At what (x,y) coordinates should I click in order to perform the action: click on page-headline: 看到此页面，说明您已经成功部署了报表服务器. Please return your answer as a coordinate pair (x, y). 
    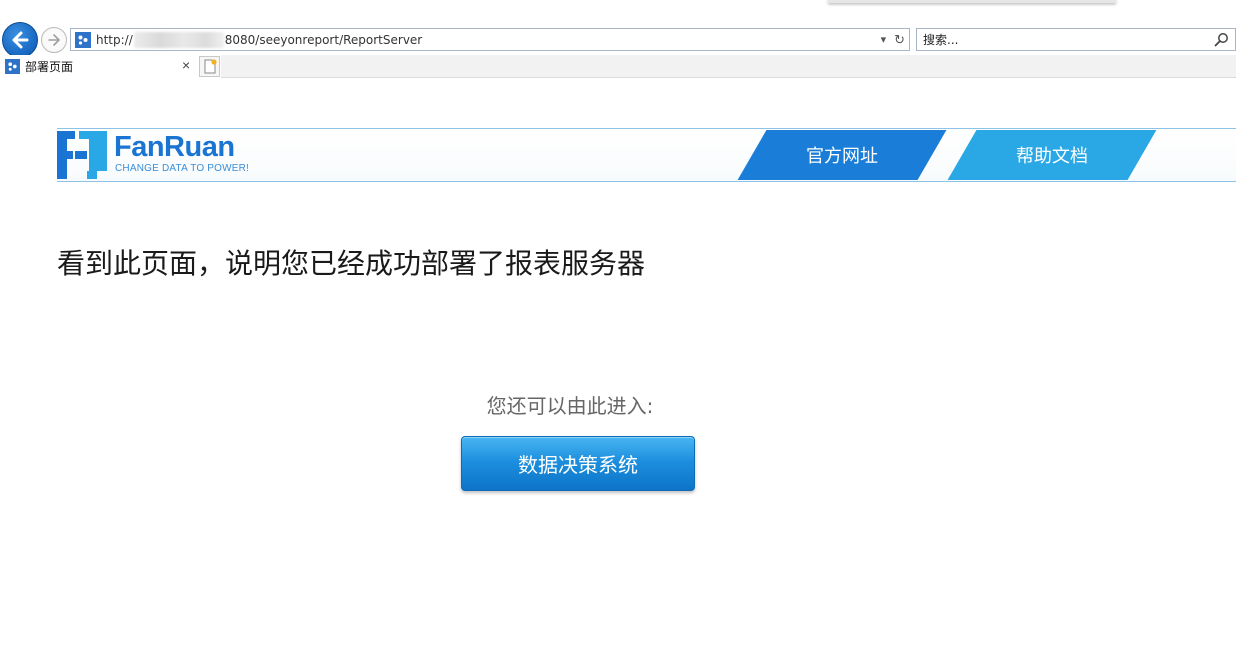
    Looking at the image, I should click on (351, 263).